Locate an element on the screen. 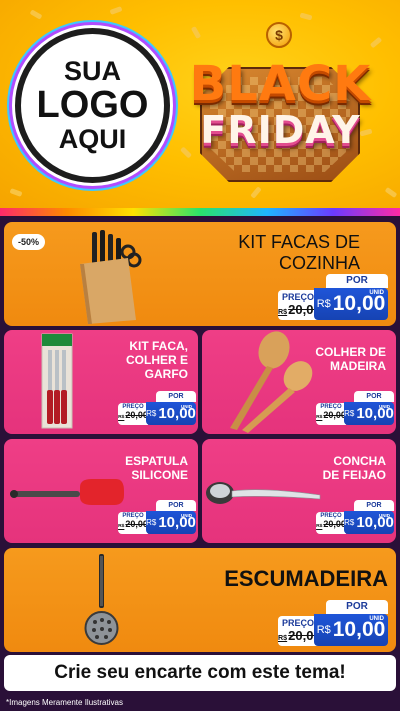 The image size is (400, 711). title-line: GARFO is located at coordinates (166, 373).